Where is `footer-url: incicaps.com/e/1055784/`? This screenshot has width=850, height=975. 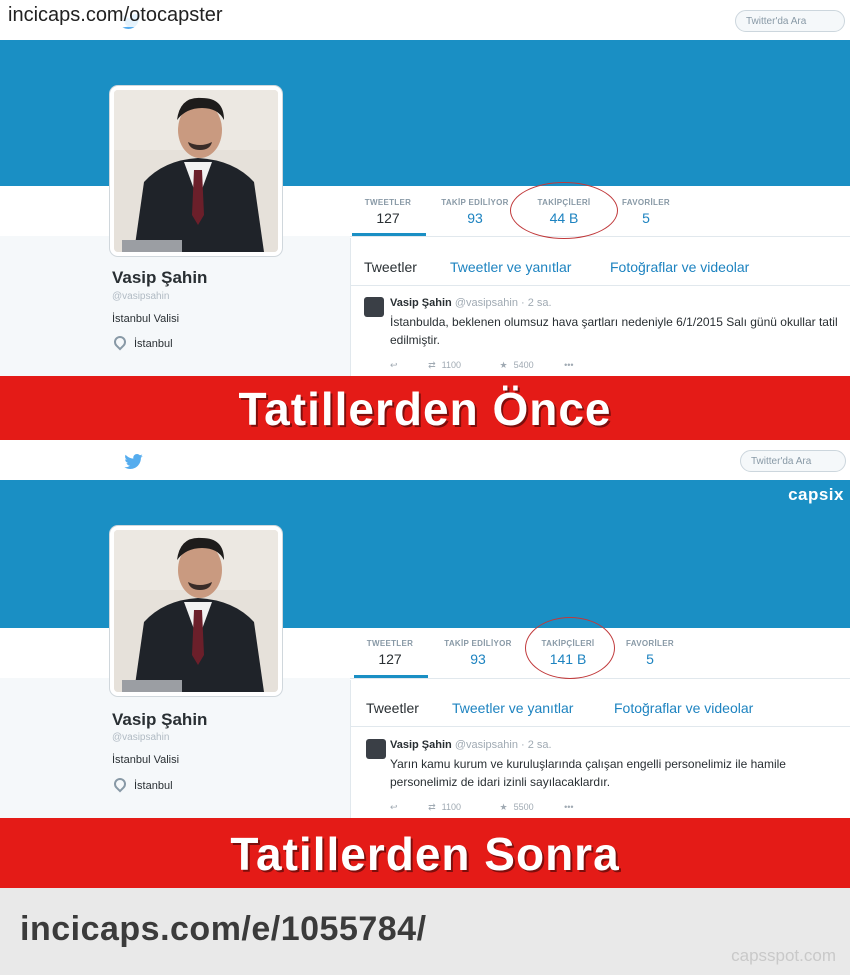
footer-url: incicaps.com/e/1055784/ is located at coordinates (223, 929).